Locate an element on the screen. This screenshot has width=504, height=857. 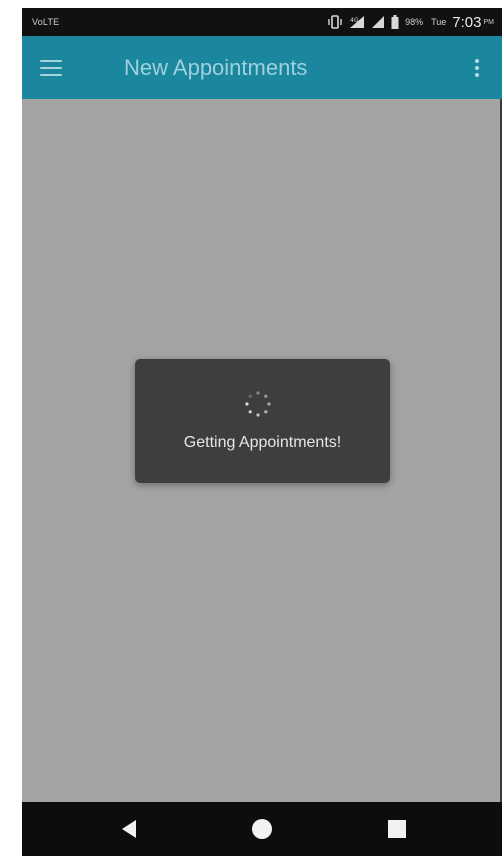
hamburger-menu-icon is located at coordinates (51, 67).